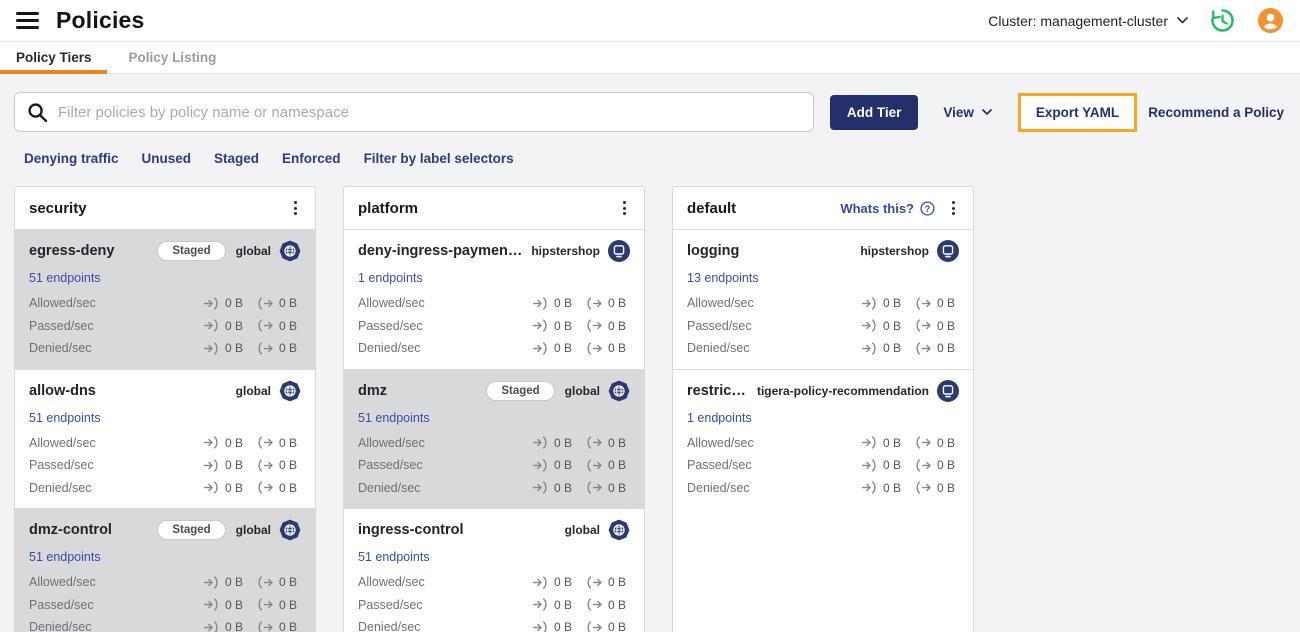 The width and height of the screenshot is (1300, 632). I want to click on tab-policy-tiers: Policy Tiers, so click(53, 58).